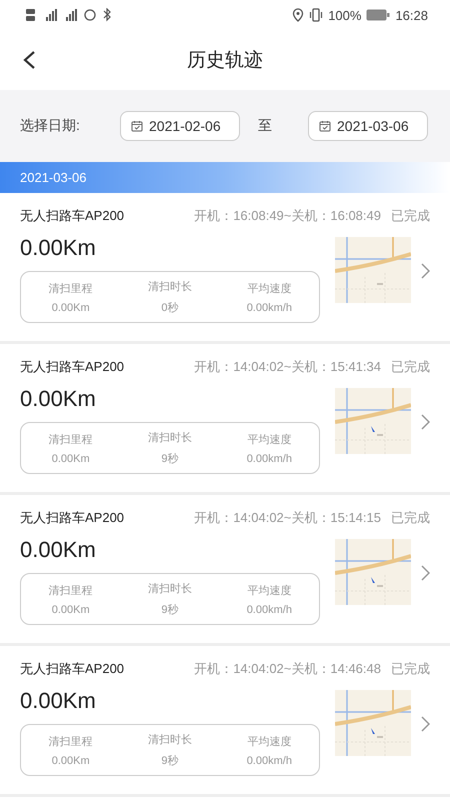  What do you see at coordinates (298, 15) in the screenshot?
I see `location-icon` at bounding box center [298, 15].